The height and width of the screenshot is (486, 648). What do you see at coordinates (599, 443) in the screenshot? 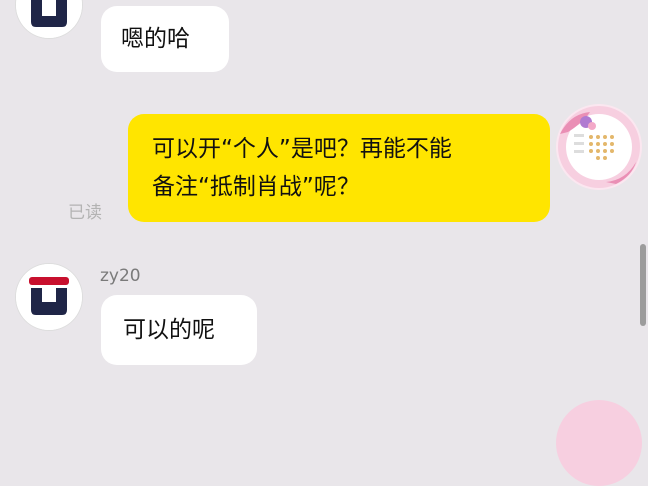
I see `self-avatar-partial` at bounding box center [599, 443].